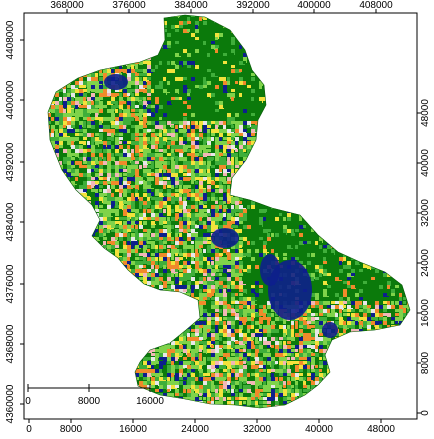  What do you see at coordinates (10, 161) in the screenshot?
I see `left-tick-label: 4392000` at bounding box center [10, 161].